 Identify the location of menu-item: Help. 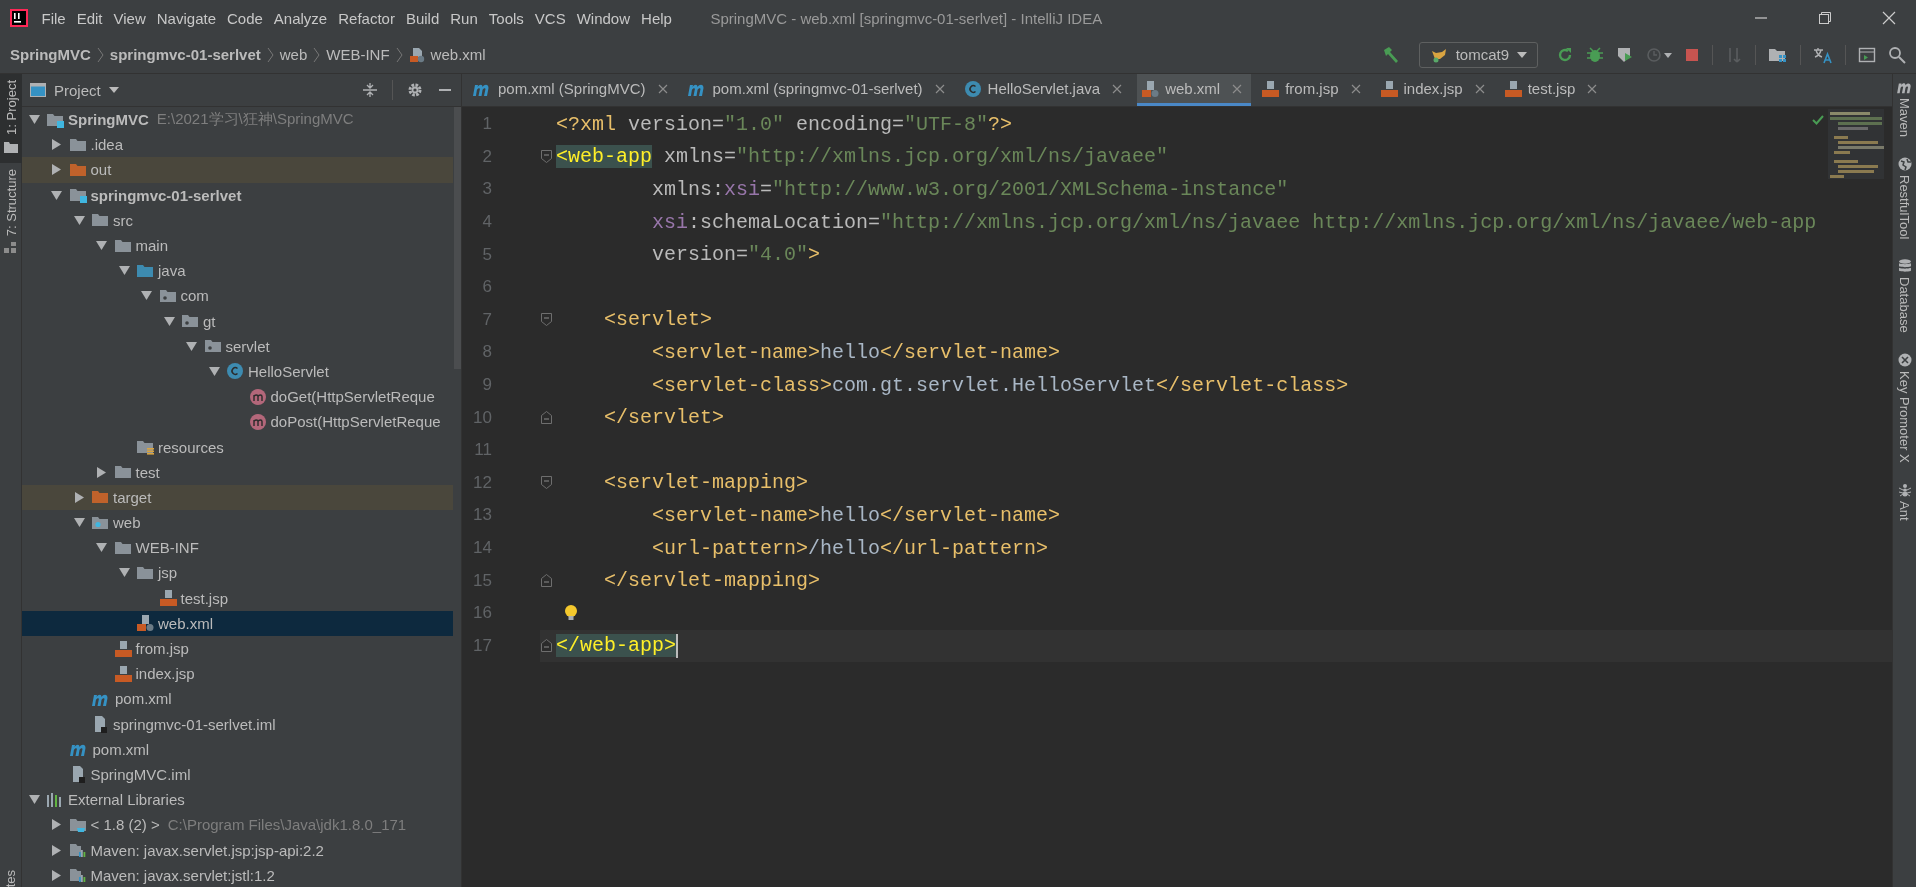
(656, 18).